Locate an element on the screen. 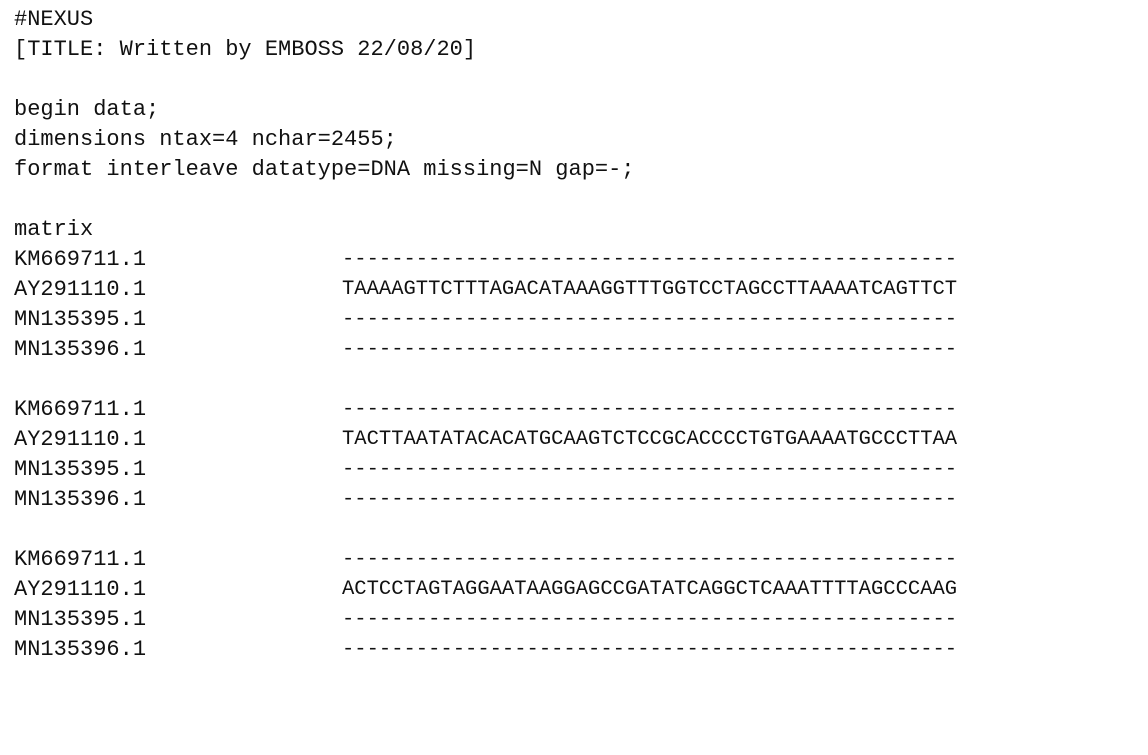 The image size is (1148, 755). matrix-keyword-line: matrix is located at coordinates (54, 229).